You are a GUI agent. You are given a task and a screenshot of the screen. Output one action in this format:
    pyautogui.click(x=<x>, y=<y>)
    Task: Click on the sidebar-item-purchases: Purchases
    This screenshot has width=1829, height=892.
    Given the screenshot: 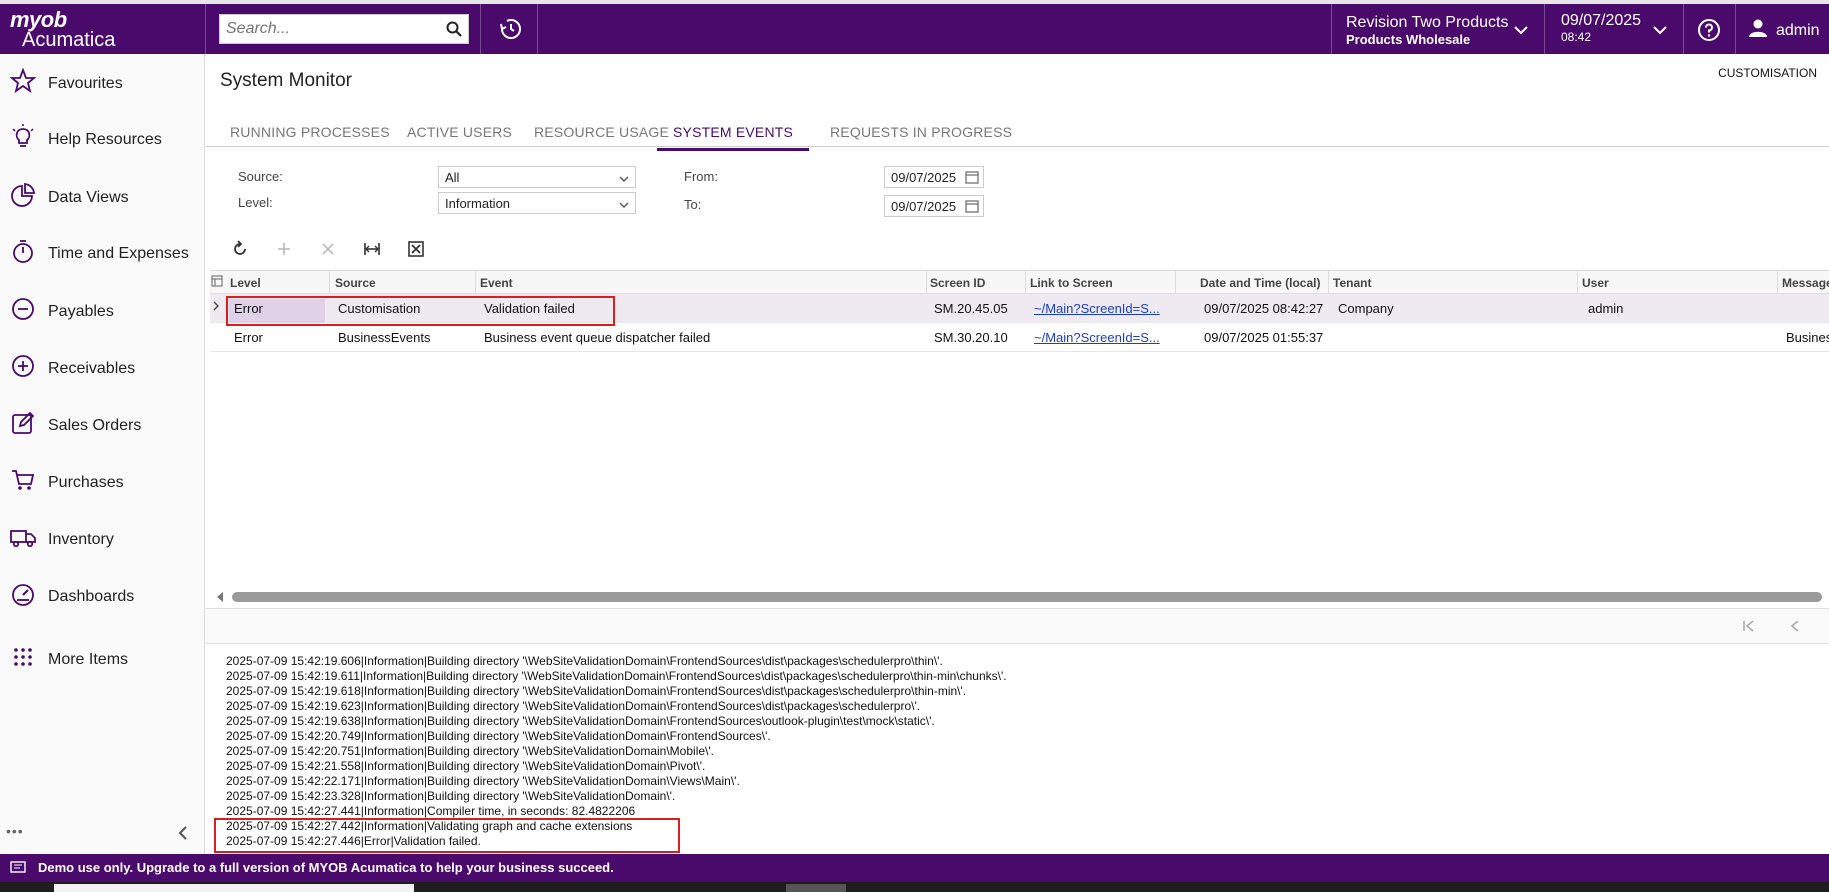 What is the action you would take?
    pyautogui.click(x=67, y=482)
    